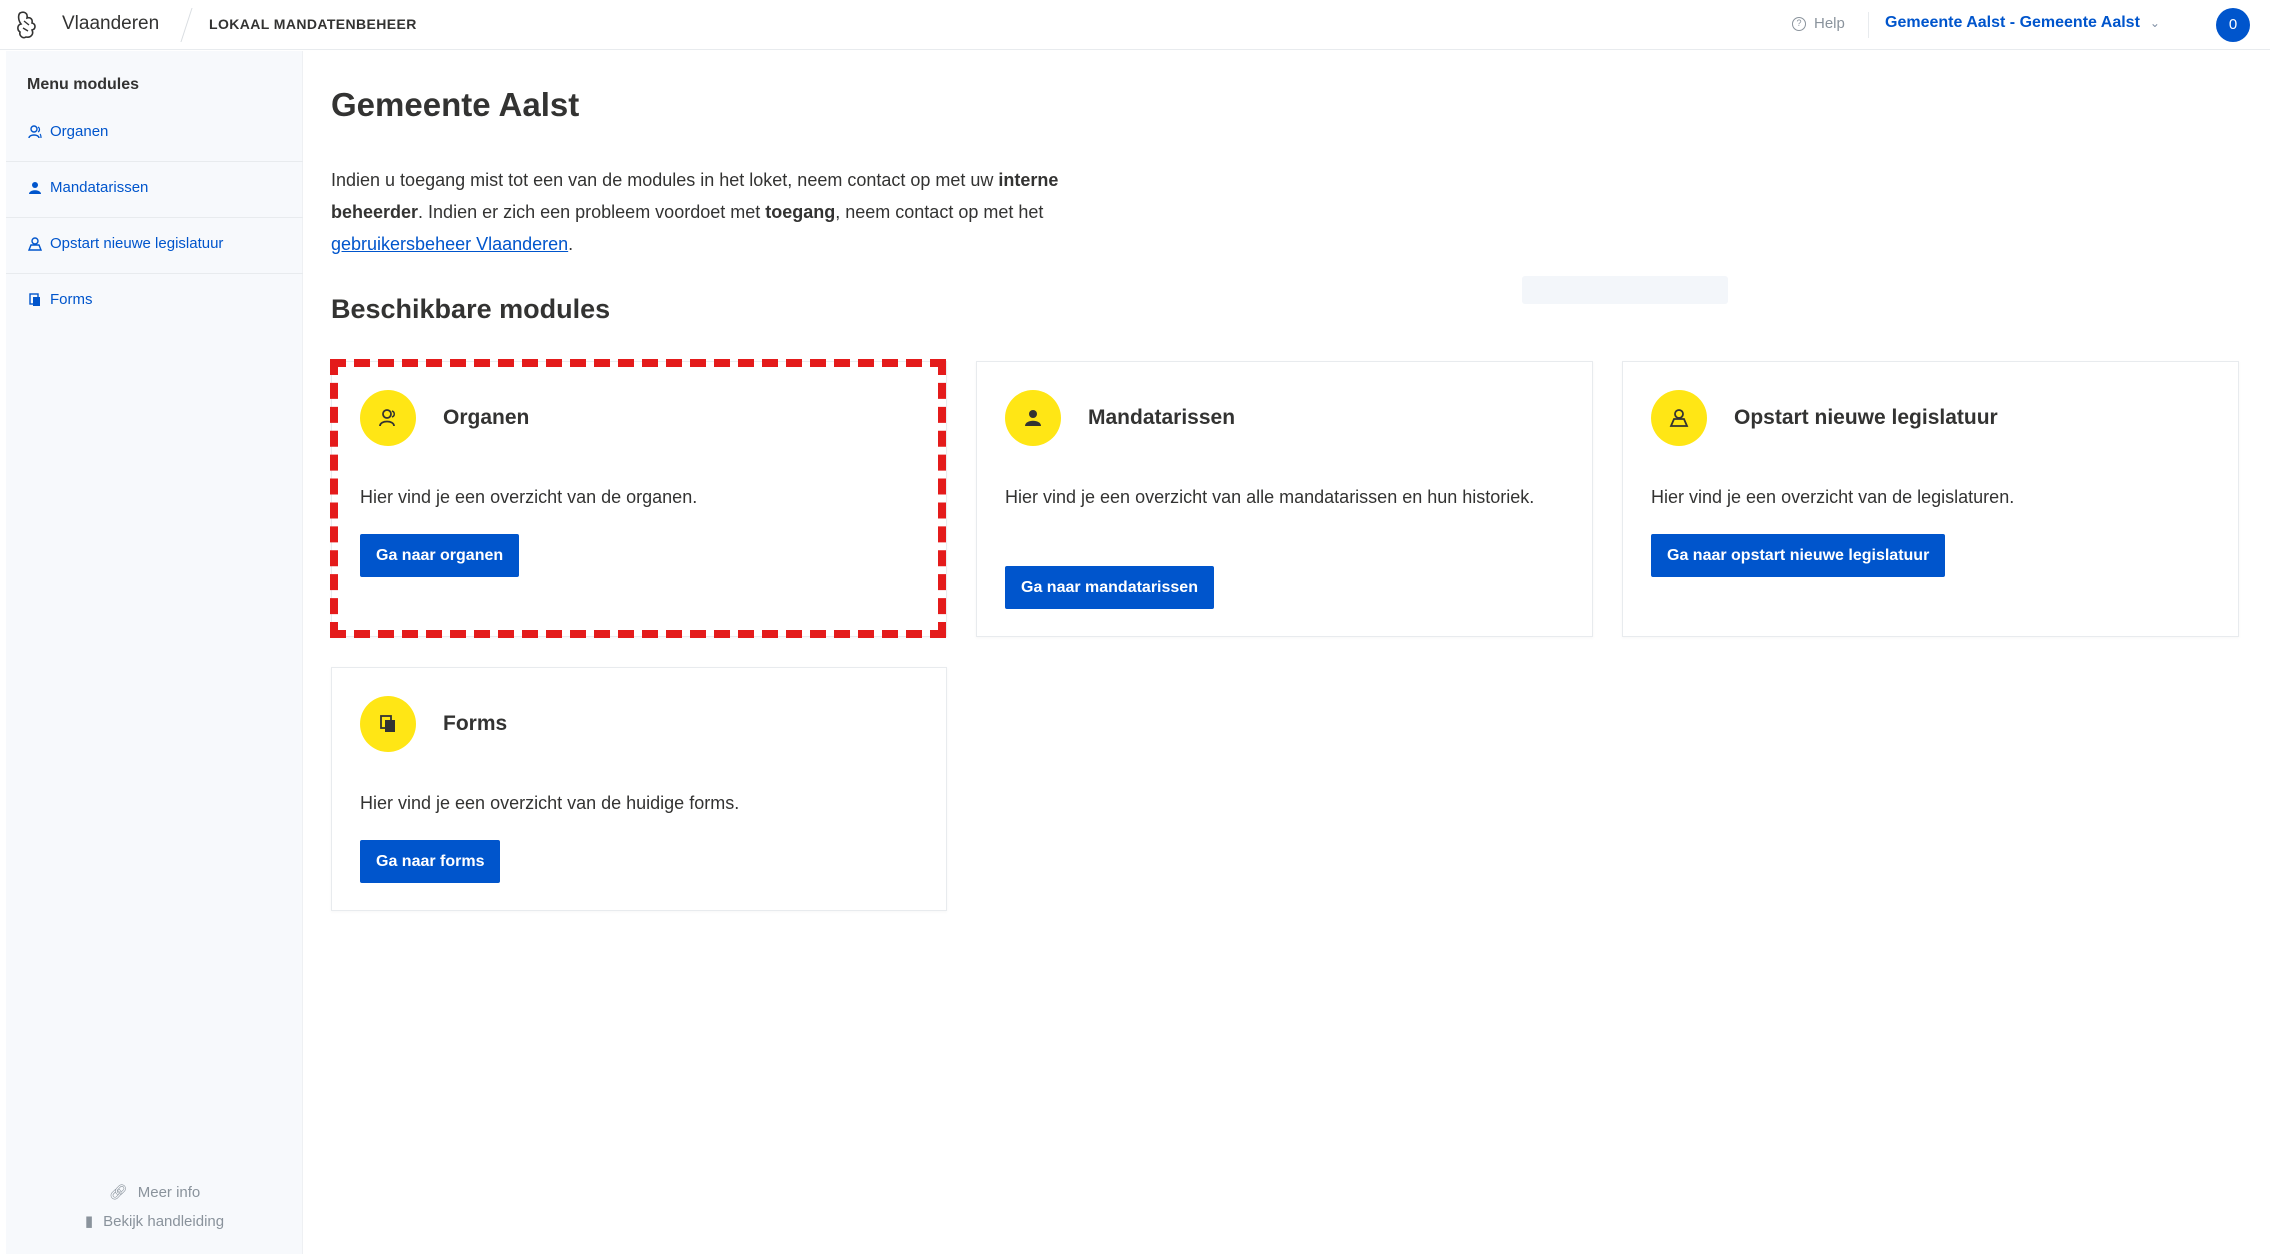 The image size is (2270, 1254). What do you see at coordinates (28, 25) in the screenshot?
I see `flemish-lion-logo-icon` at bounding box center [28, 25].